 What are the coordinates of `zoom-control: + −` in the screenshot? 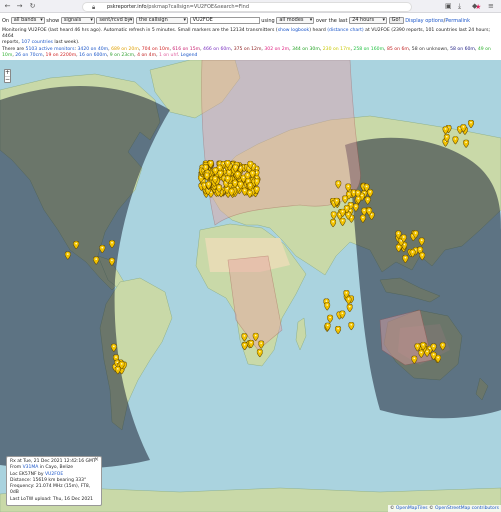 It's located at (7, 76).